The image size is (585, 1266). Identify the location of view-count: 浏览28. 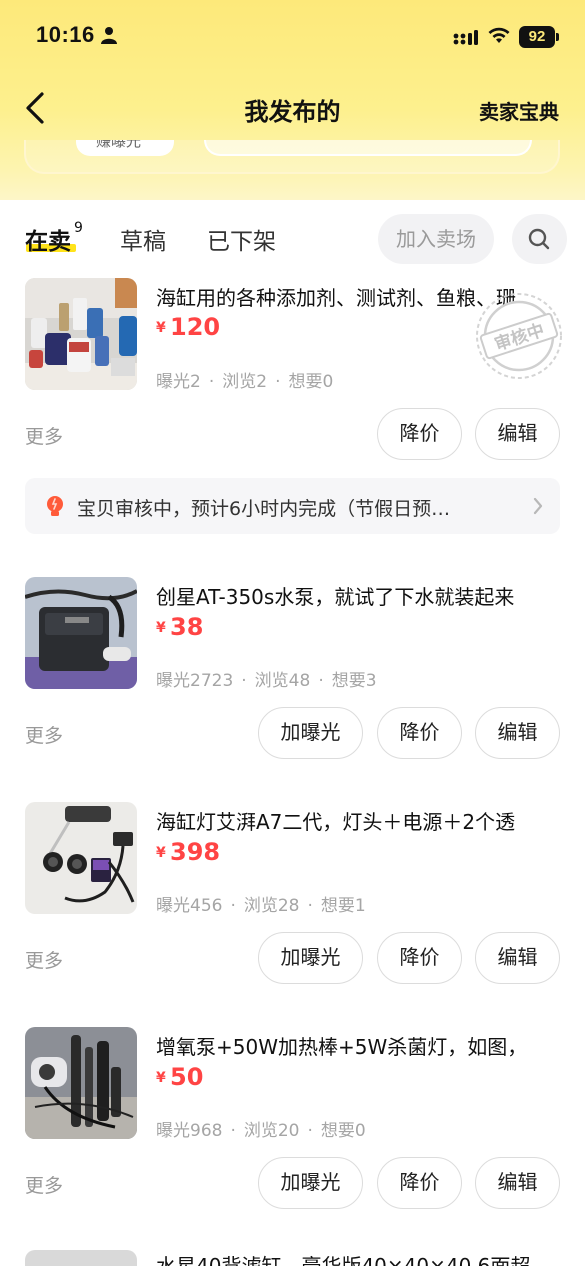
(271, 906).